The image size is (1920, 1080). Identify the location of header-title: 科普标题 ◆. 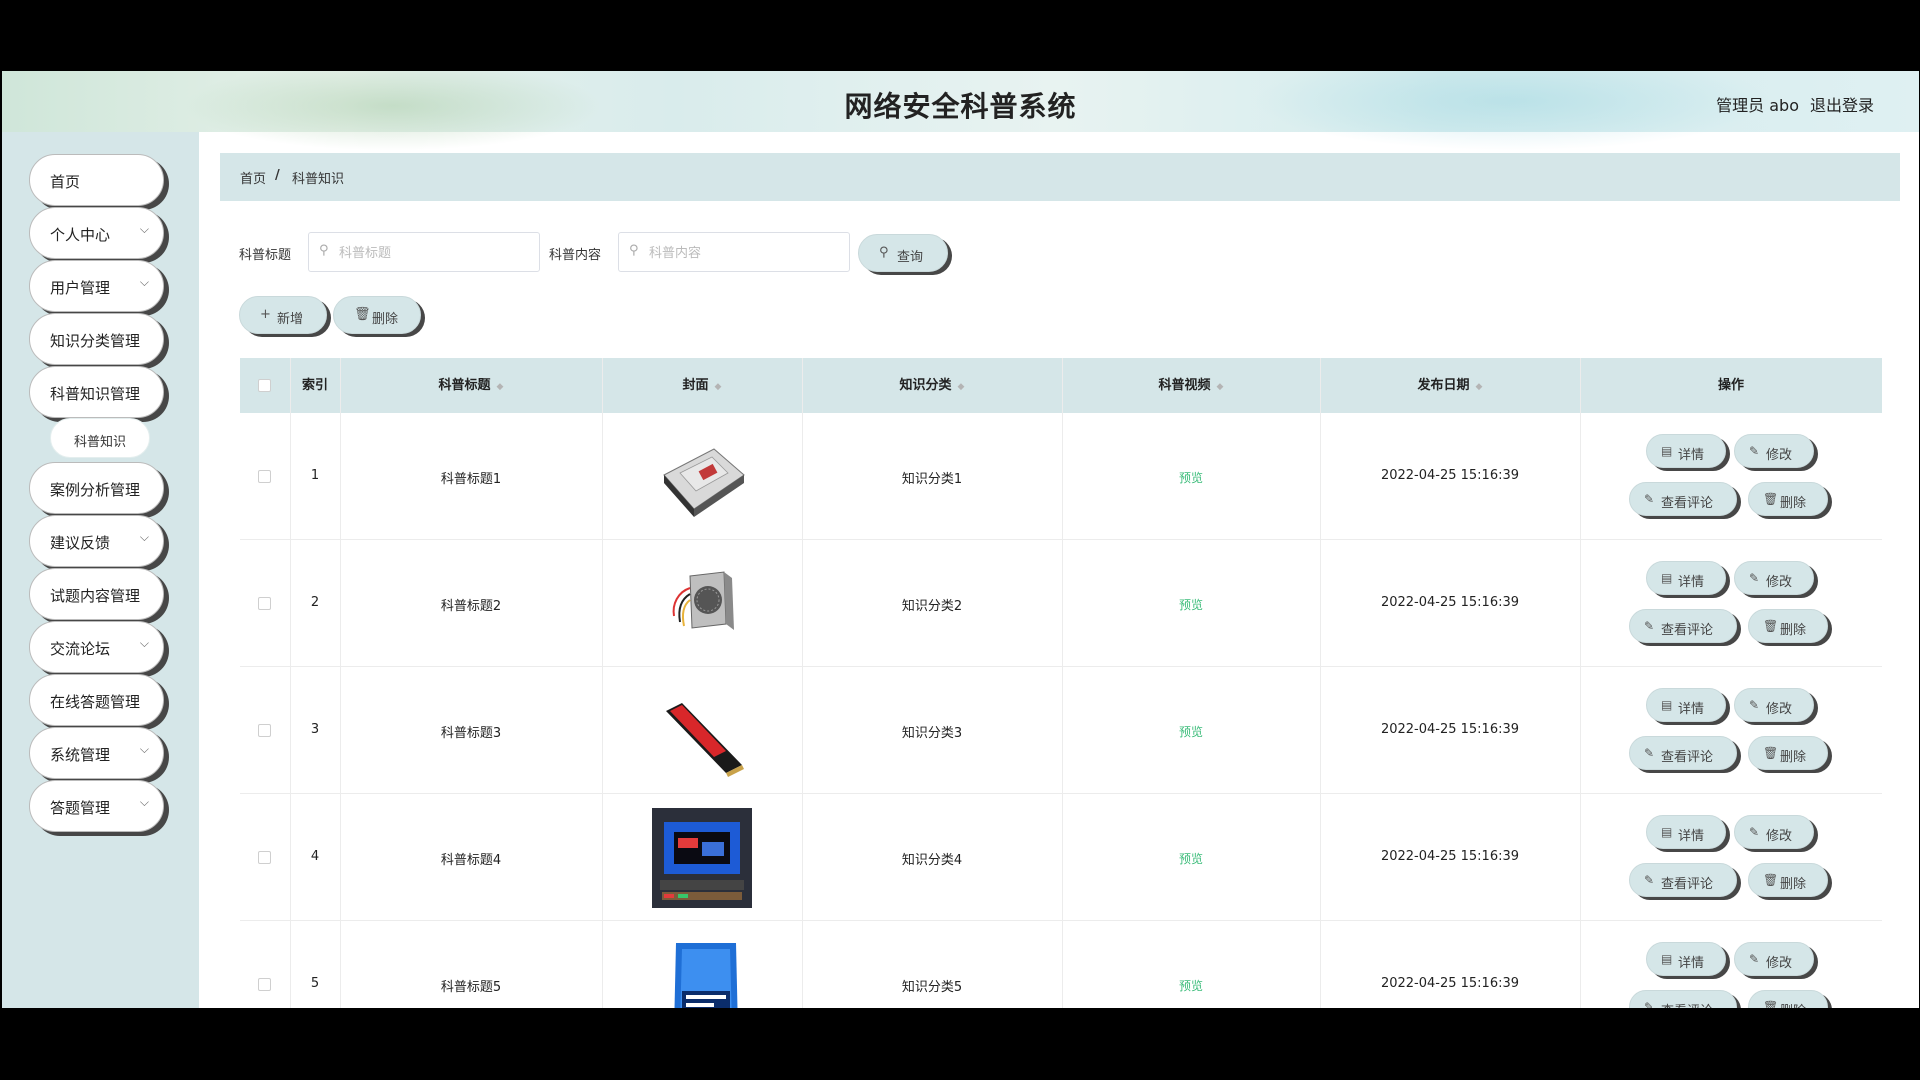
(471, 385).